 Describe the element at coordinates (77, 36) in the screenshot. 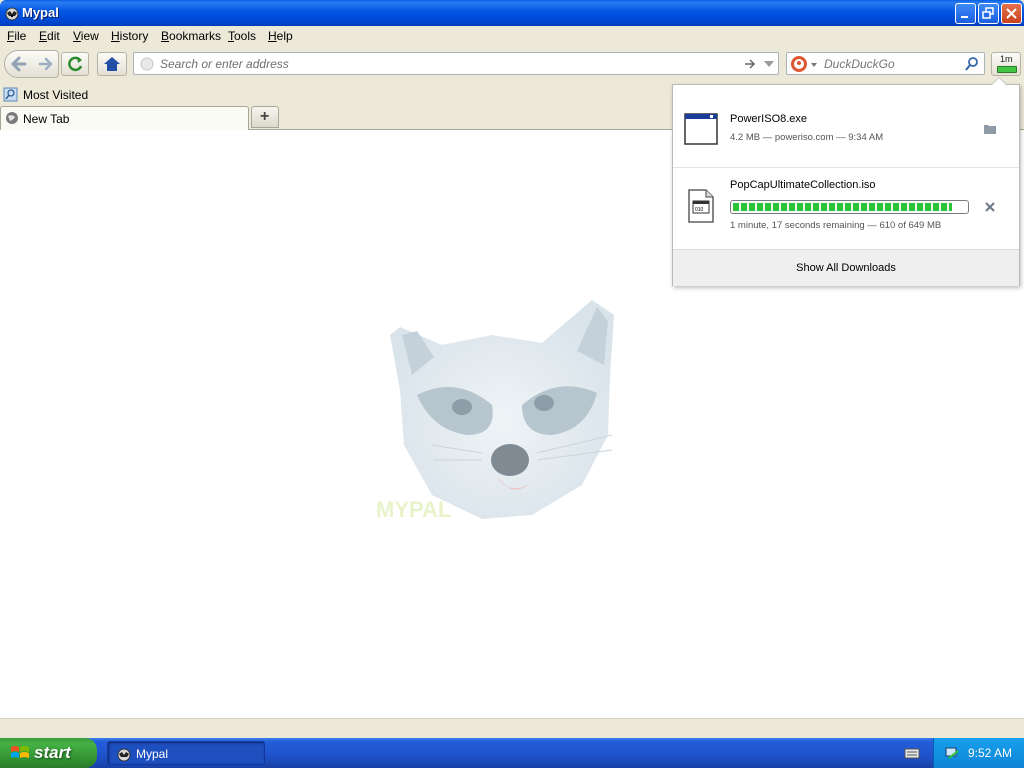

I see `menu-view-key: V` at that location.